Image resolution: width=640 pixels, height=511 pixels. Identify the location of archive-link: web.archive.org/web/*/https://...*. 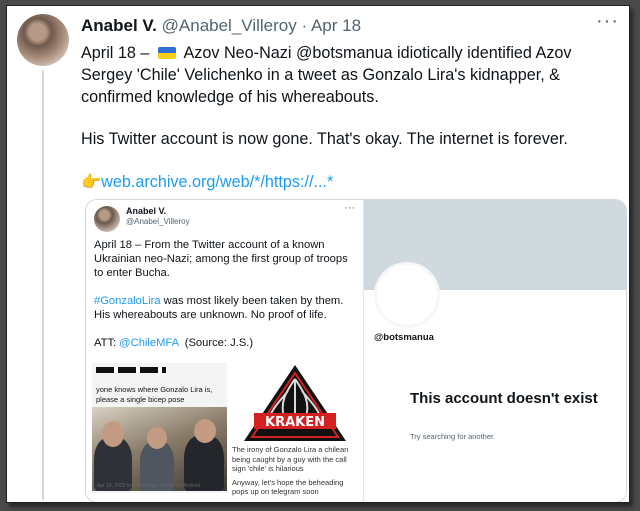
(217, 182).